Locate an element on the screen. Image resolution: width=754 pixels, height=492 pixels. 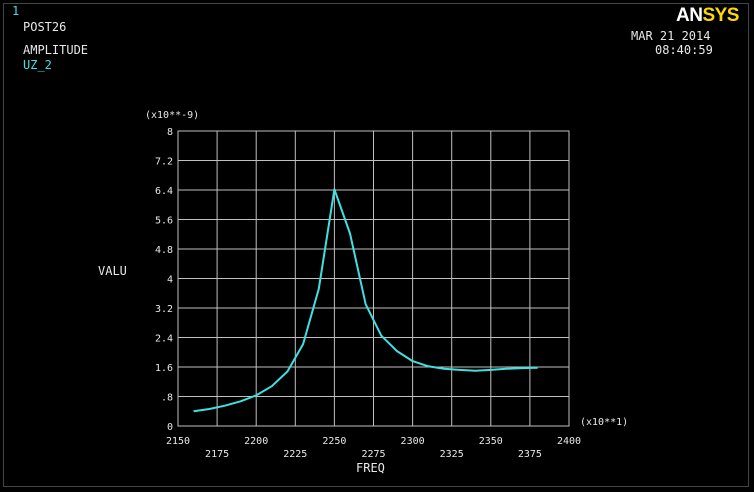
x-tick-label: 2325 is located at coordinates (452, 454).